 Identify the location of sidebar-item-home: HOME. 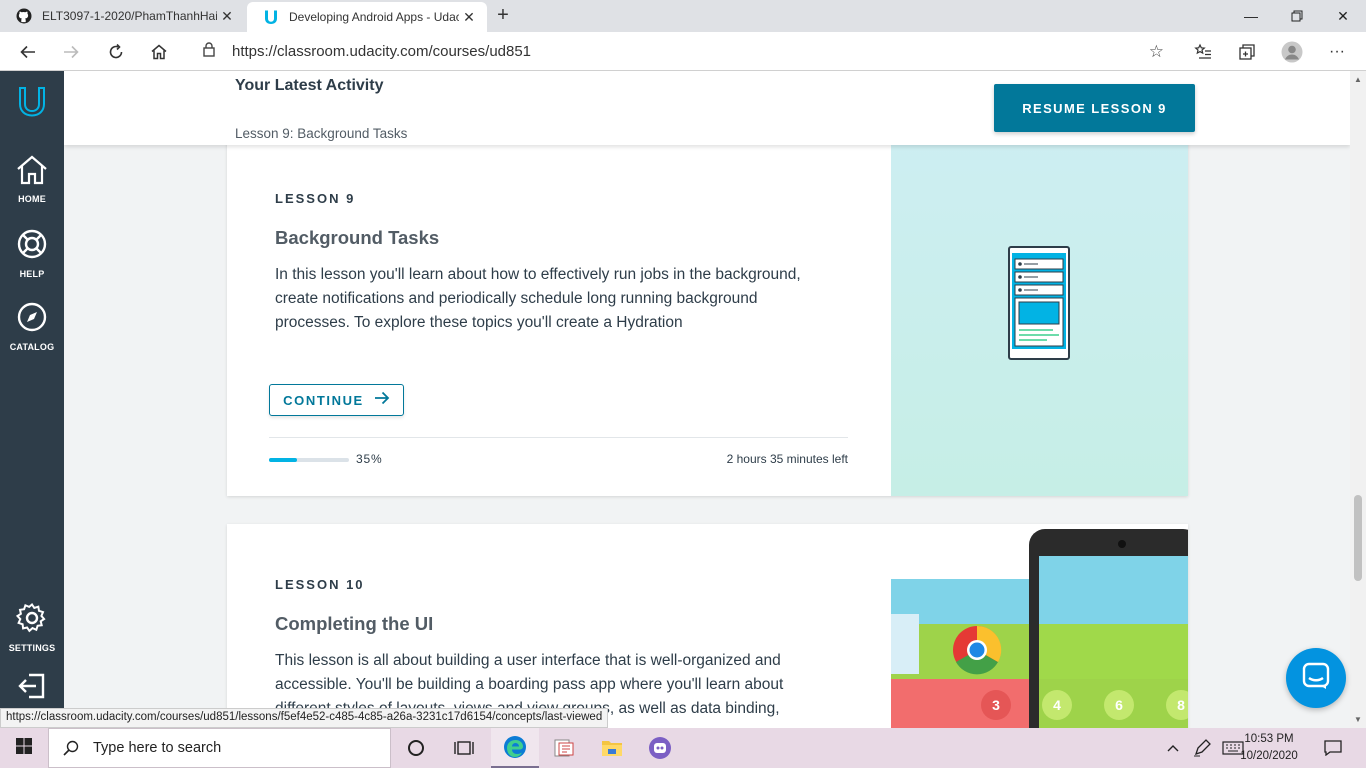
(32, 179).